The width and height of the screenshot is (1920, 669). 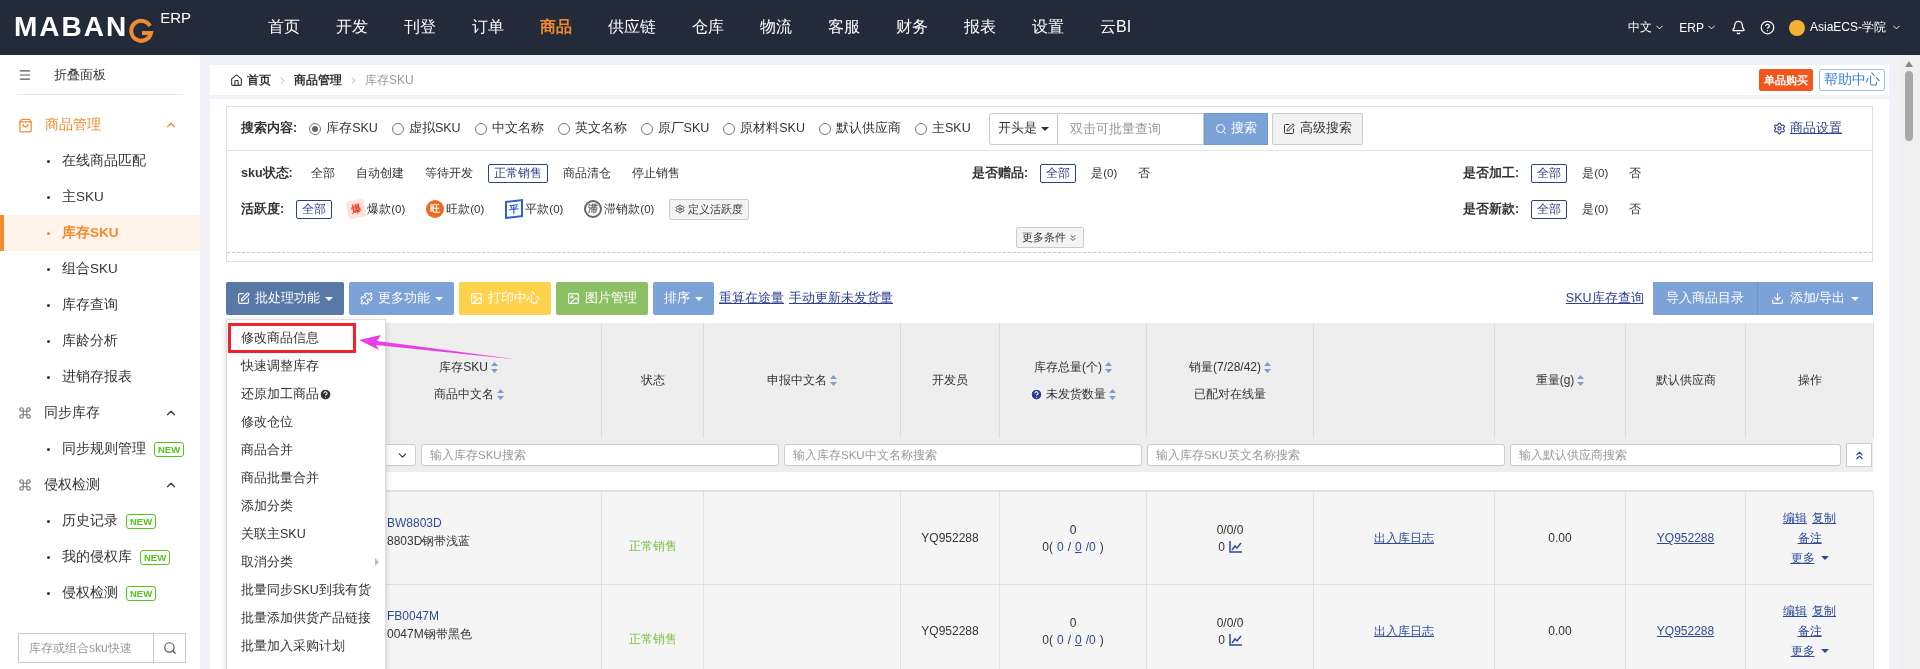 What do you see at coordinates (708, 27) in the screenshot?
I see `nav-tab: 仓库` at bounding box center [708, 27].